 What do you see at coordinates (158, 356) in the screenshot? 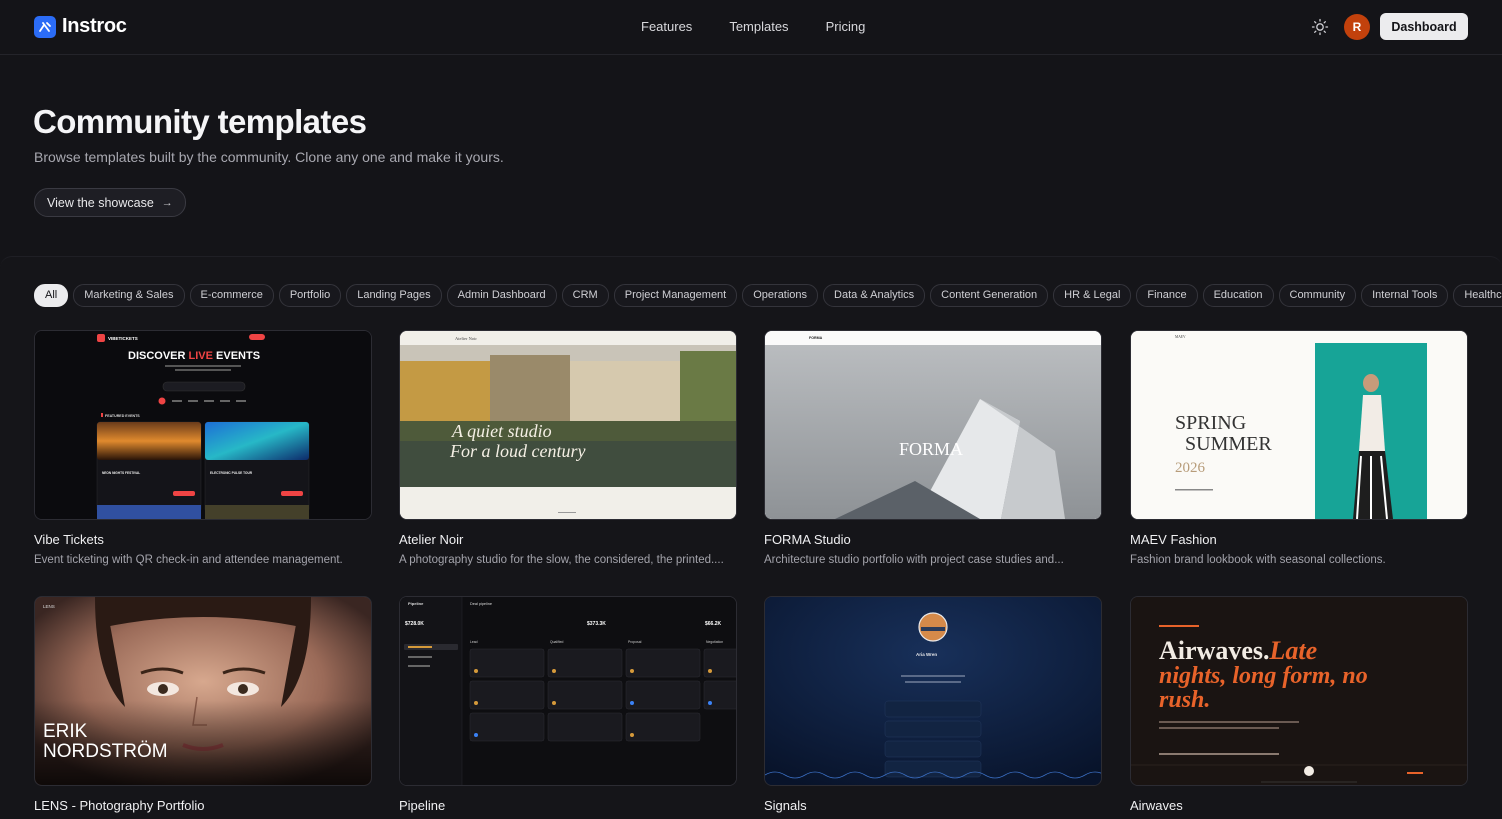
I see `preview-headline-a: DISCOVER` at bounding box center [158, 356].